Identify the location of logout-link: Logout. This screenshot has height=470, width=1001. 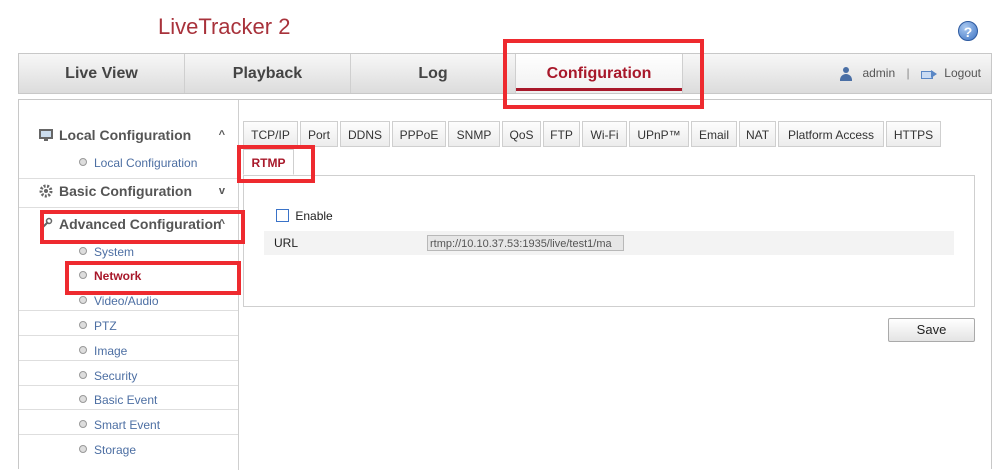
(962, 73).